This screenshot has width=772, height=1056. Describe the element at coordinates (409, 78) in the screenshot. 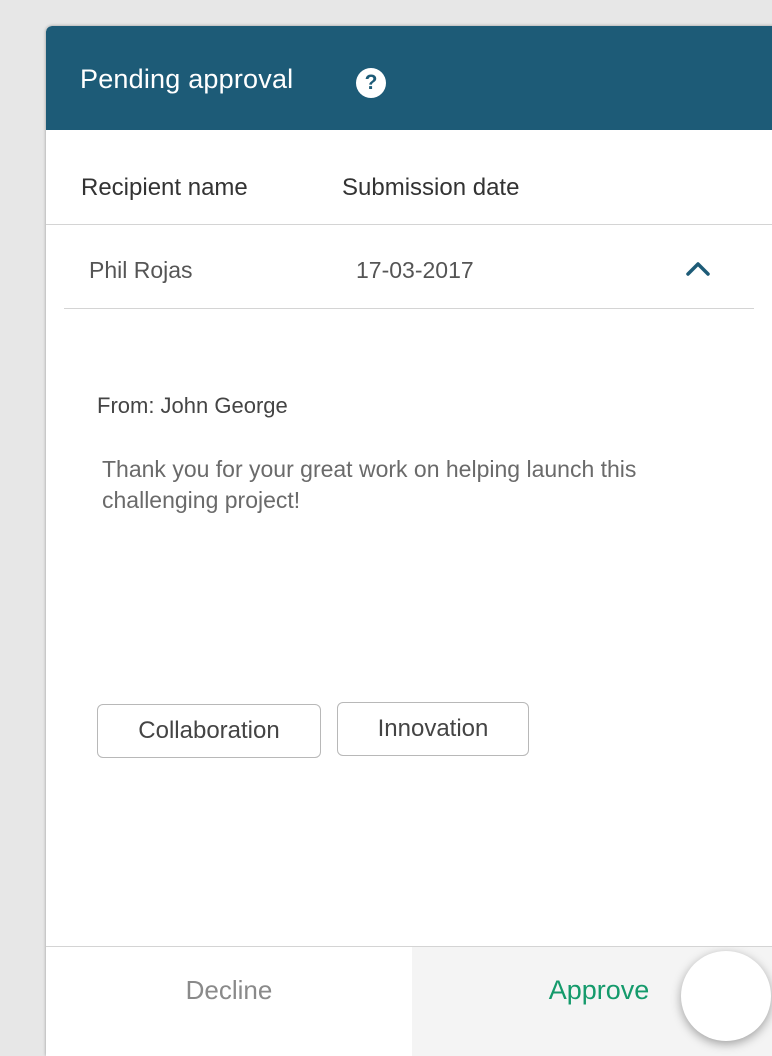

I see `card-header: Pending approval ?` at that location.